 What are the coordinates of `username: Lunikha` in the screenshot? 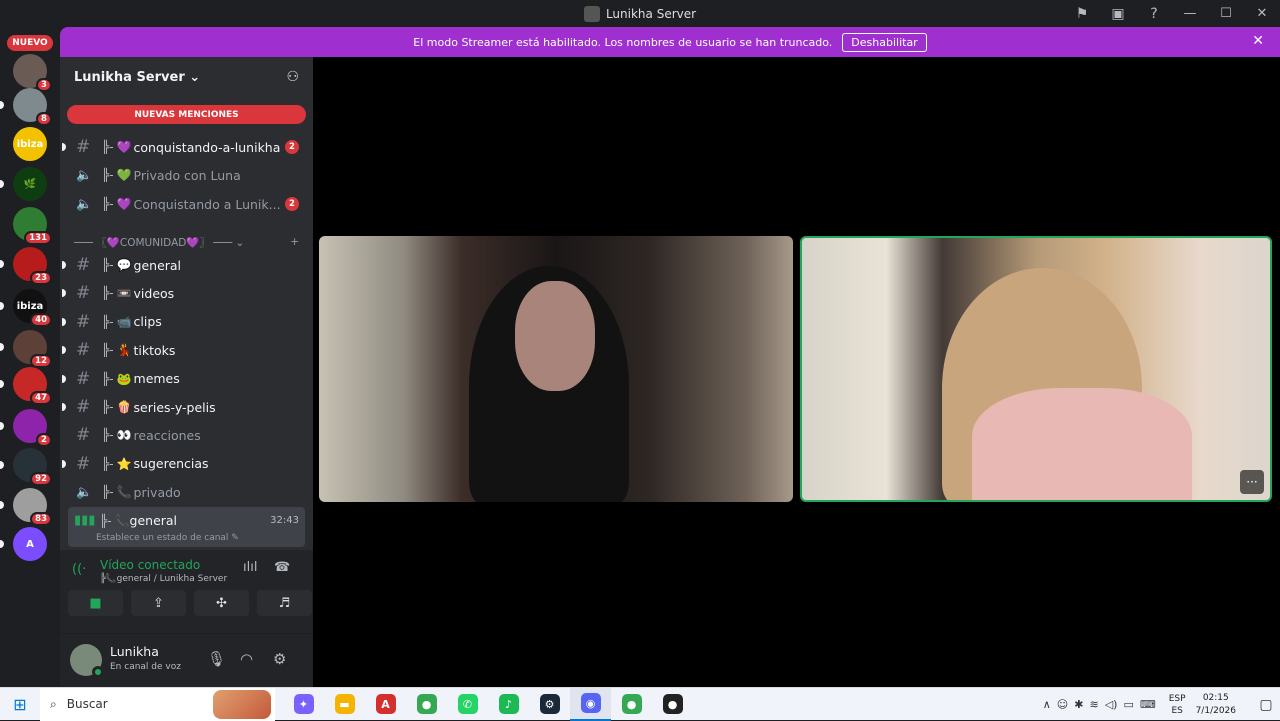 It's located at (134, 651).